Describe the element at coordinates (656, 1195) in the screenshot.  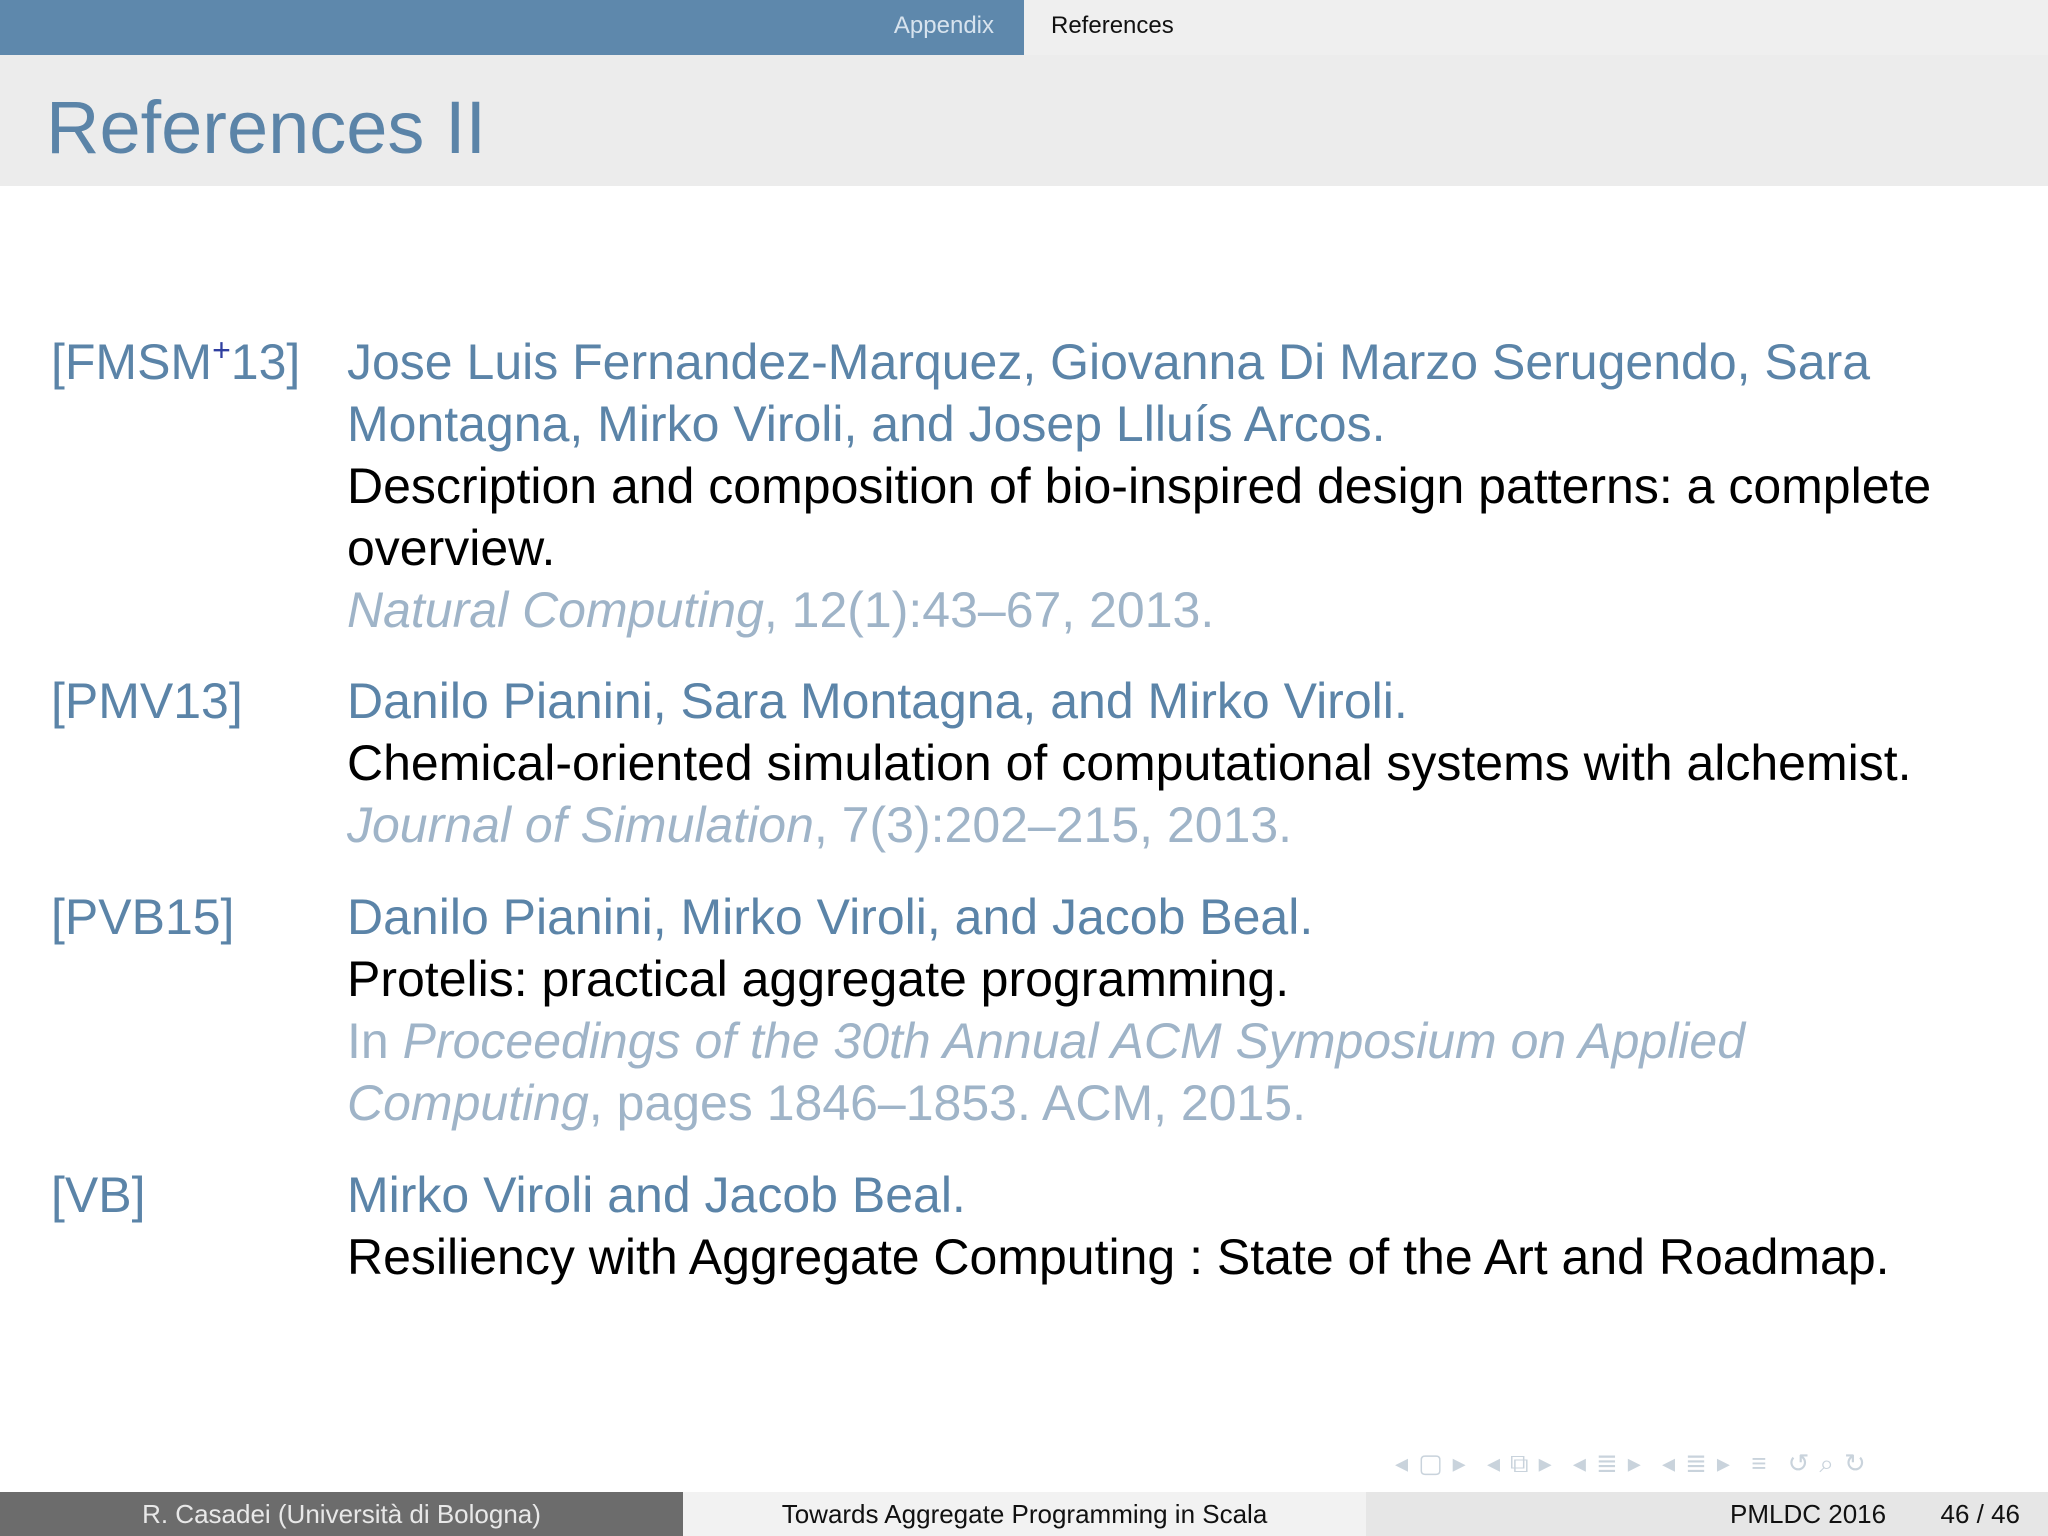
I see `reference-authors: Mirko Viroli and Jacob Beal.` at that location.